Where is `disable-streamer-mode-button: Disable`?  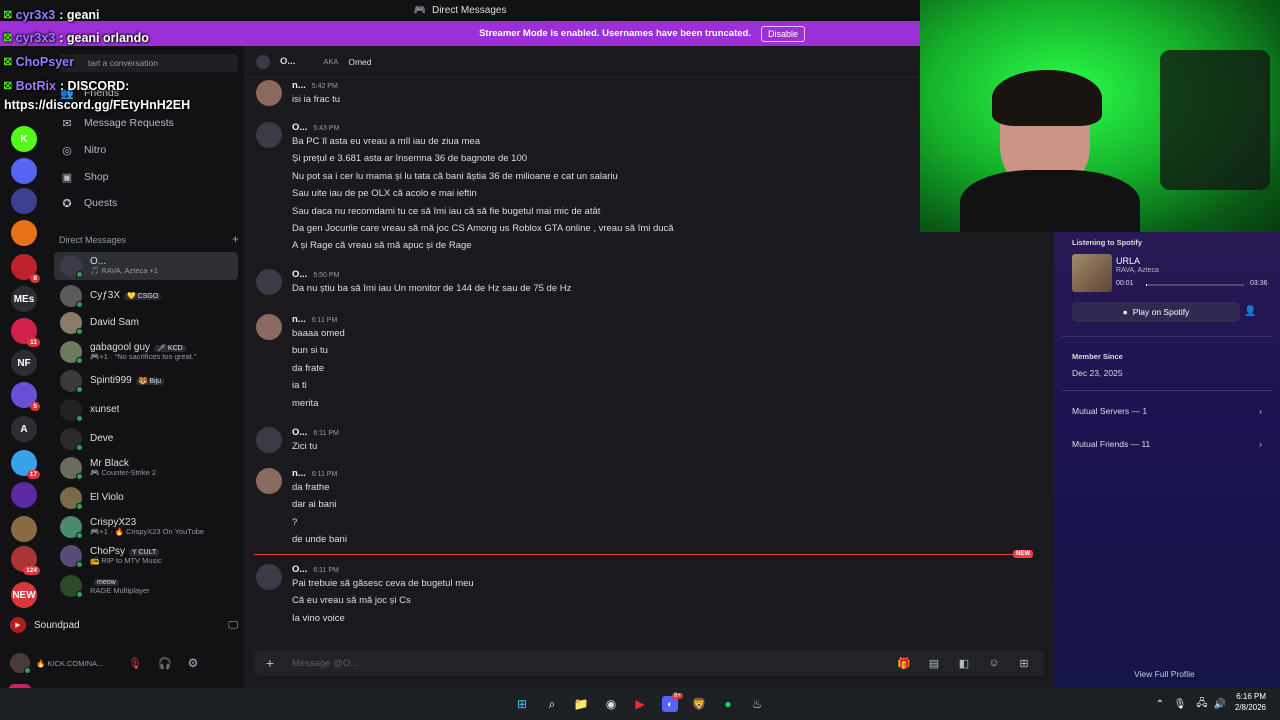
disable-streamer-mode-button: Disable is located at coordinates (782, 33).